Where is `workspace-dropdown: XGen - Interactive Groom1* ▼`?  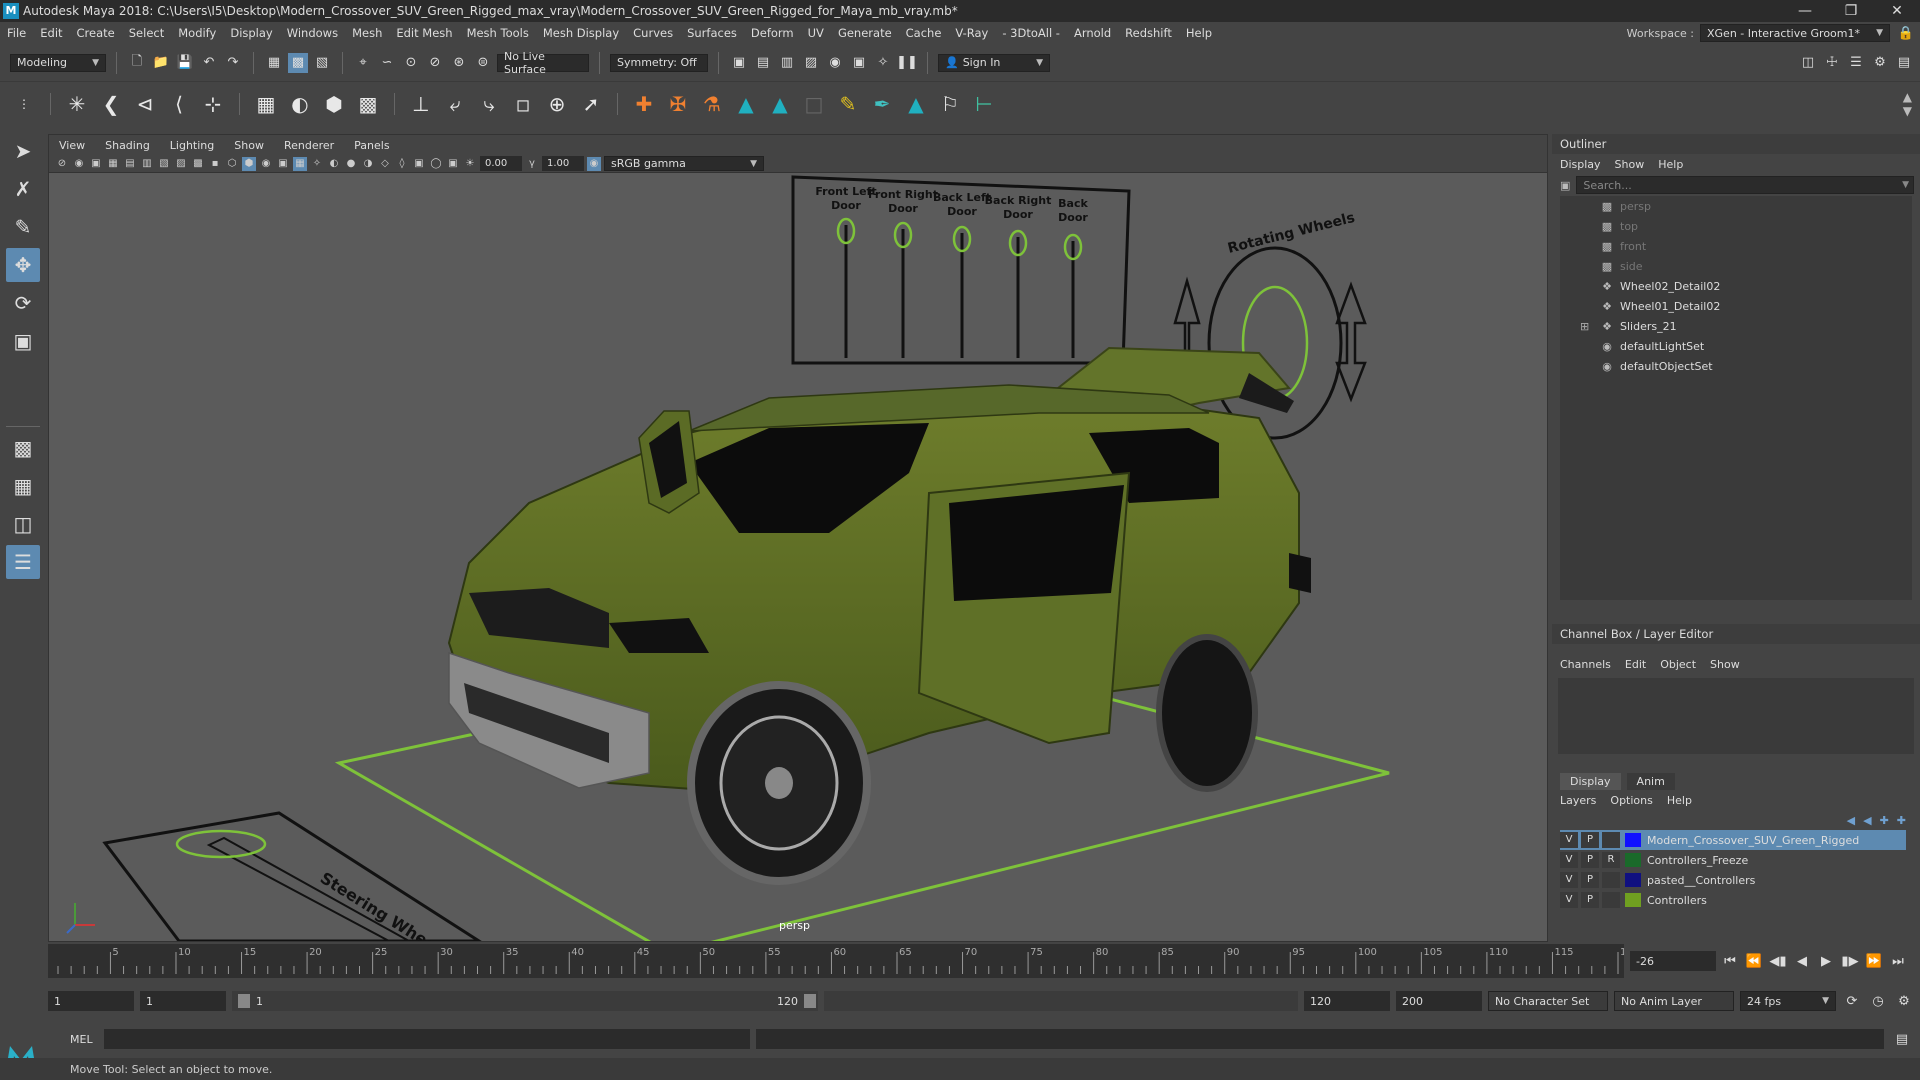
workspace-dropdown: XGen - Interactive Groom1* ▼ is located at coordinates (1795, 33).